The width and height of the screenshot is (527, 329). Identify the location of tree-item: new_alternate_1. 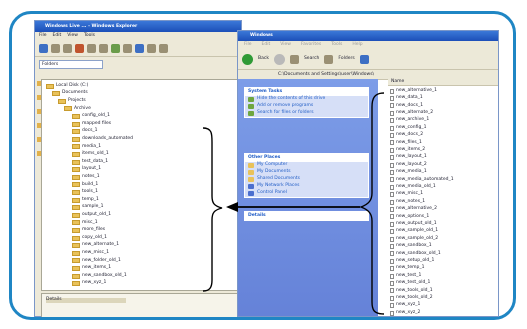
(95, 246).